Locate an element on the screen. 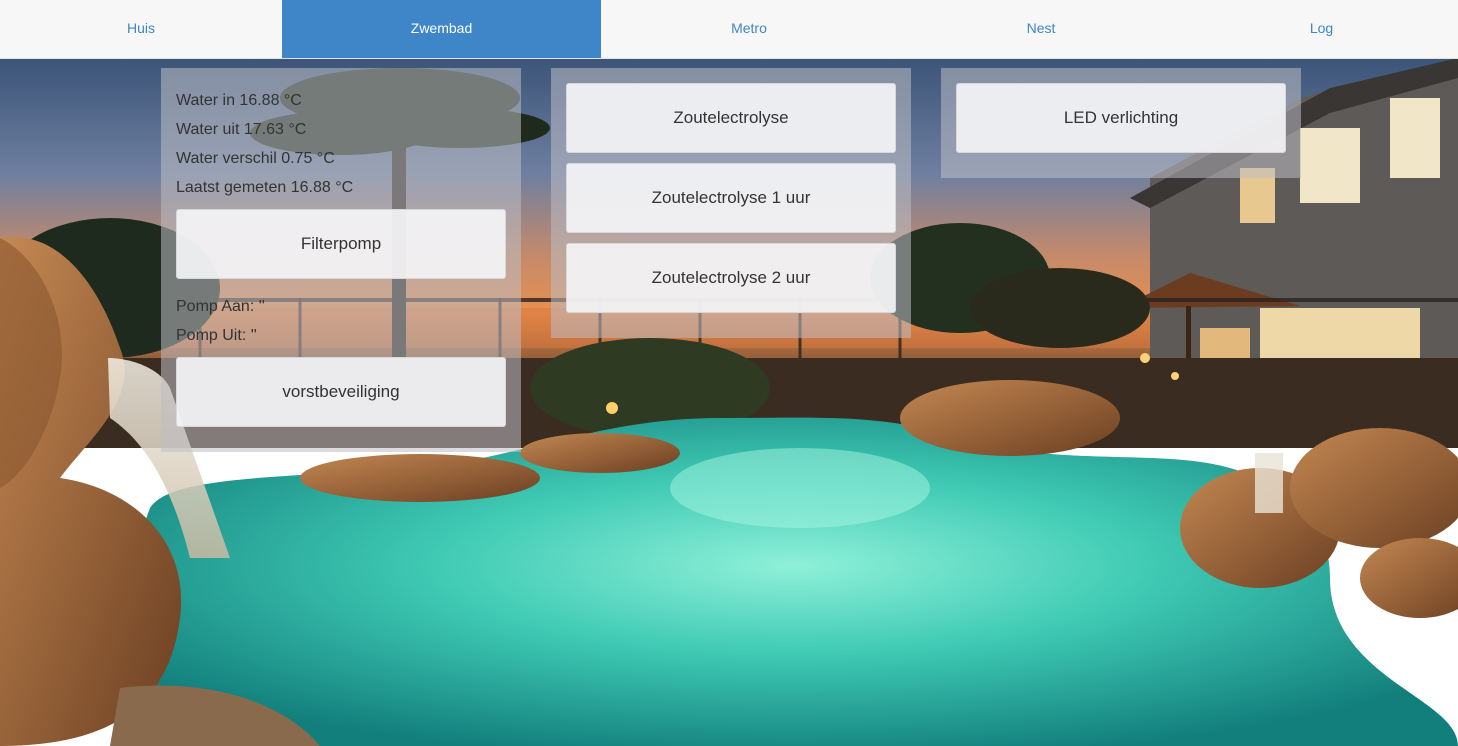 The height and width of the screenshot is (746, 1458). led-lighting-button: LED verlichting is located at coordinates (1121, 118).